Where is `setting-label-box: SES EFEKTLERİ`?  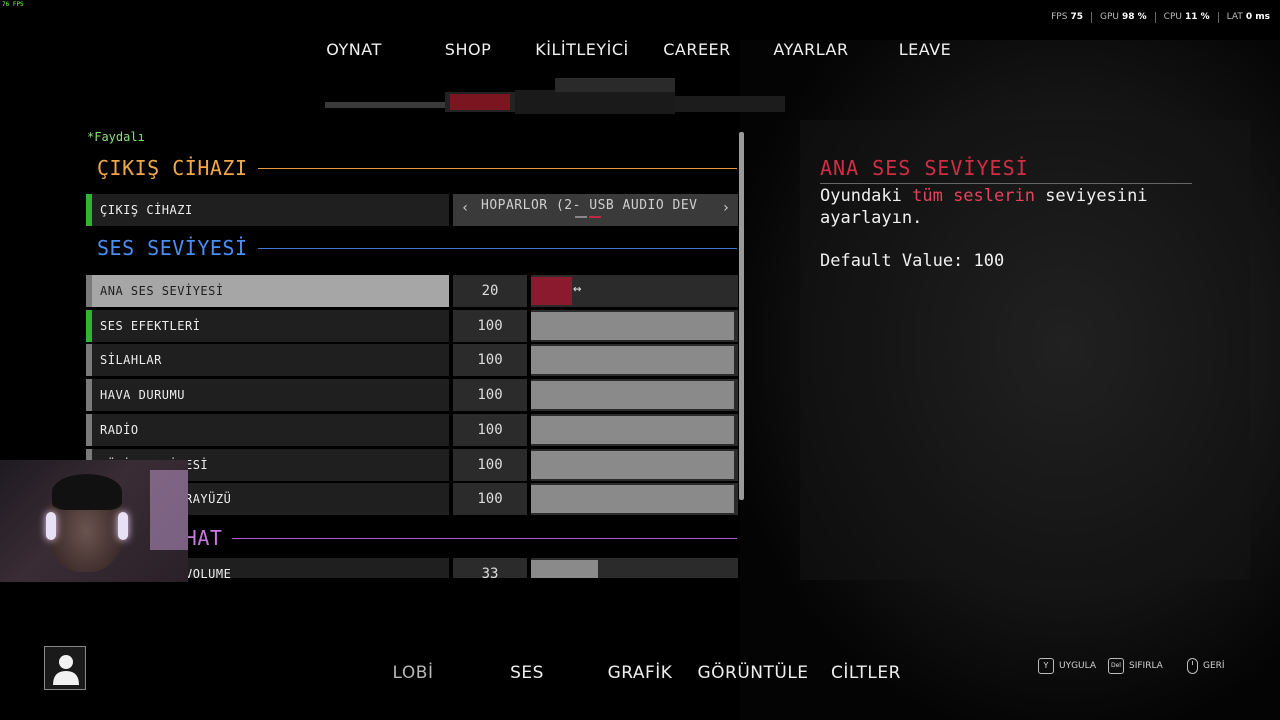
setting-label-box: SES EFEKTLERİ is located at coordinates (267, 325).